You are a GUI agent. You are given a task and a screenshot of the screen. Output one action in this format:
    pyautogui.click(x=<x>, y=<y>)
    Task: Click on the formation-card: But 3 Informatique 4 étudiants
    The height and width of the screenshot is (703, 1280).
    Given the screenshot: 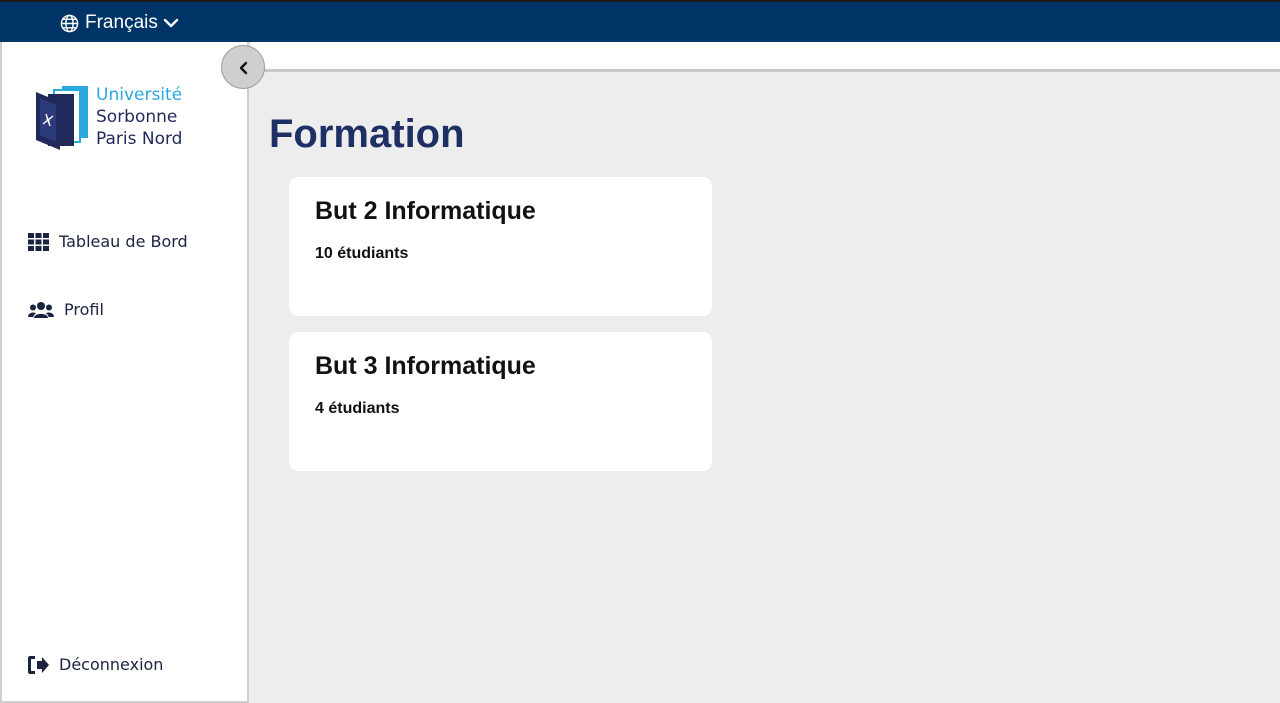 What is the action you would take?
    pyautogui.click(x=500, y=401)
    